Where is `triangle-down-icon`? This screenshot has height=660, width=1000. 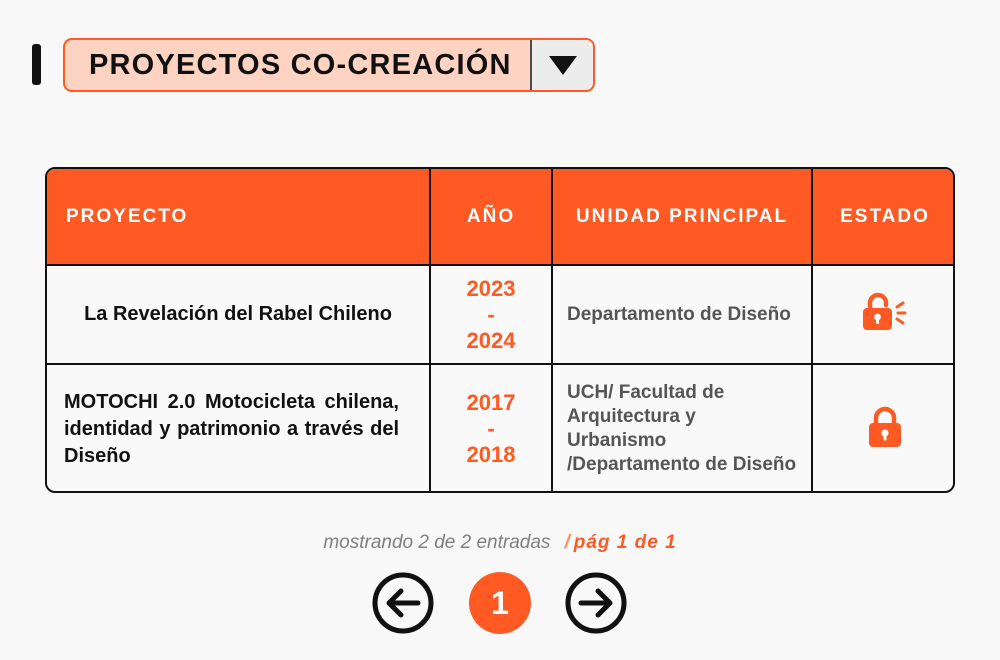
triangle-down-icon is located at coordinates (562, 65).